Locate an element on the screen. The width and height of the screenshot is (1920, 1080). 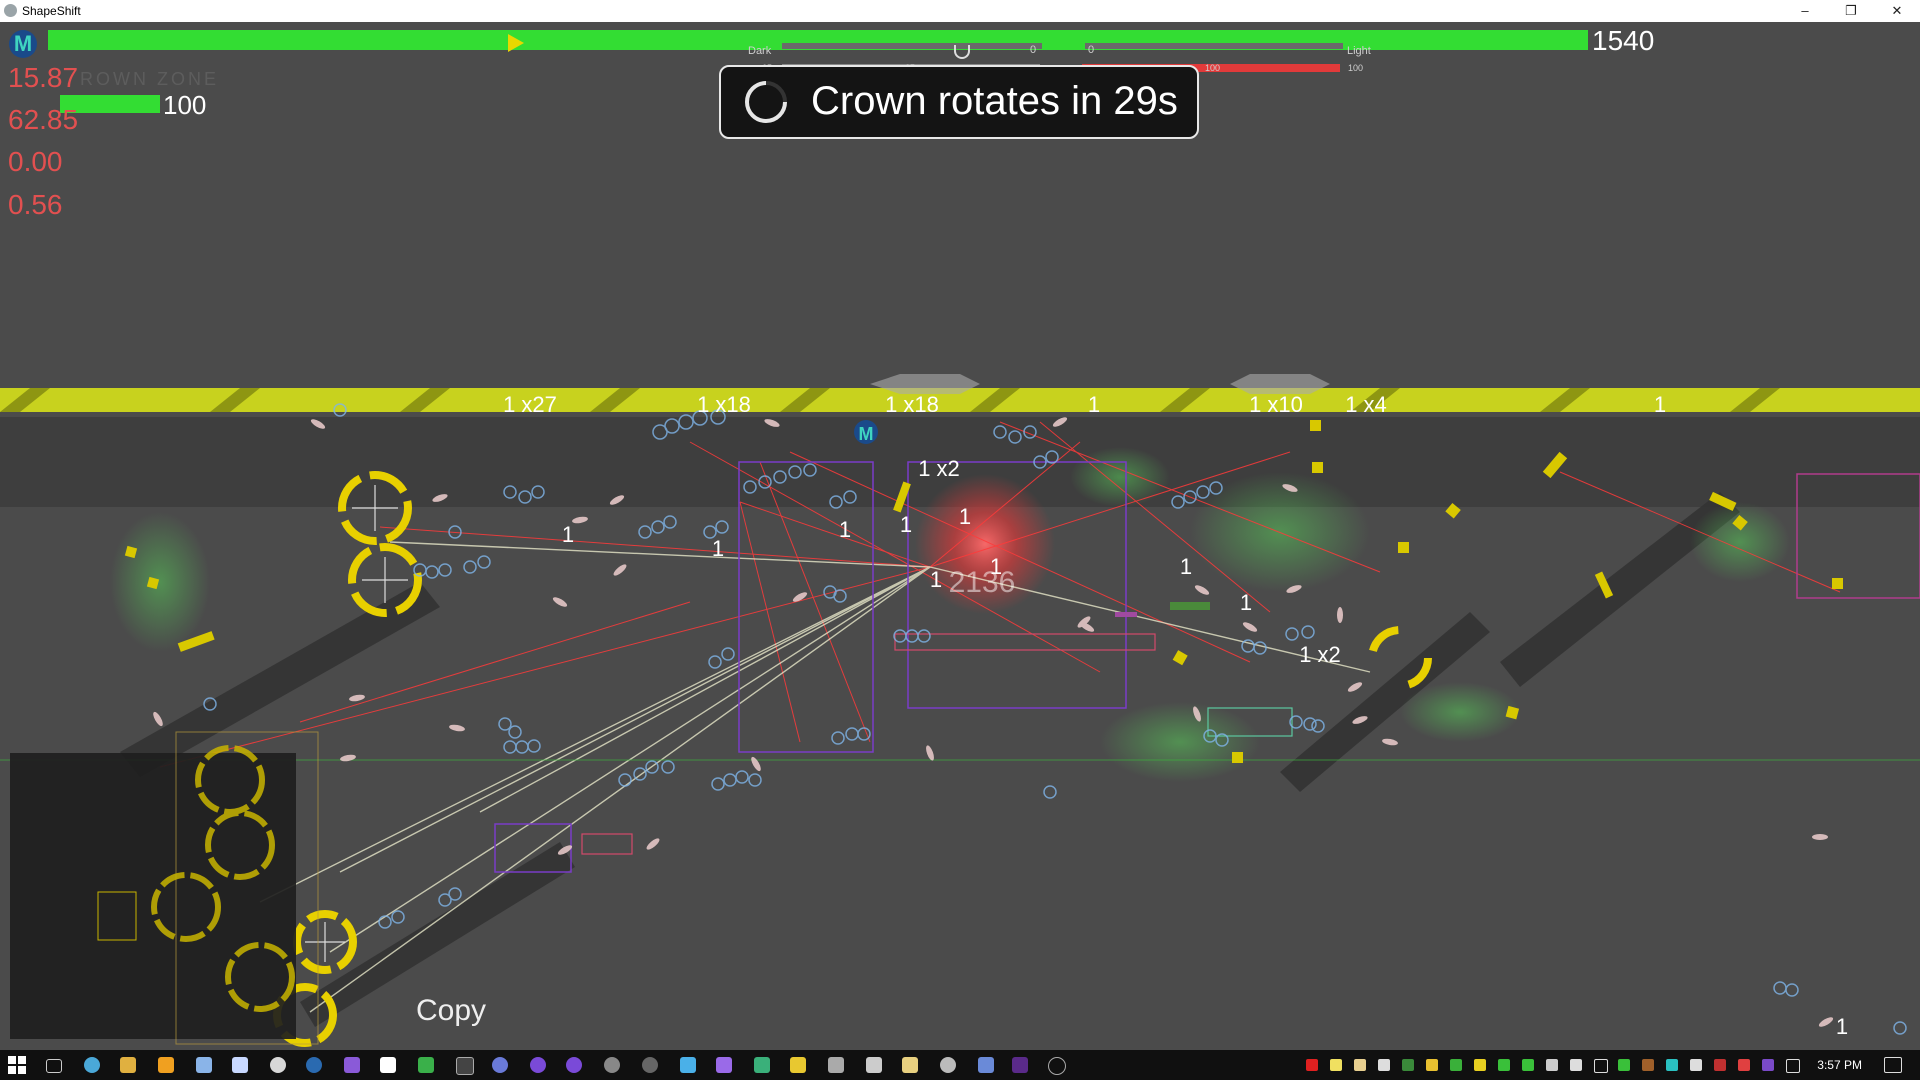
windows-start-icon is located at coordinates (17, 1065).